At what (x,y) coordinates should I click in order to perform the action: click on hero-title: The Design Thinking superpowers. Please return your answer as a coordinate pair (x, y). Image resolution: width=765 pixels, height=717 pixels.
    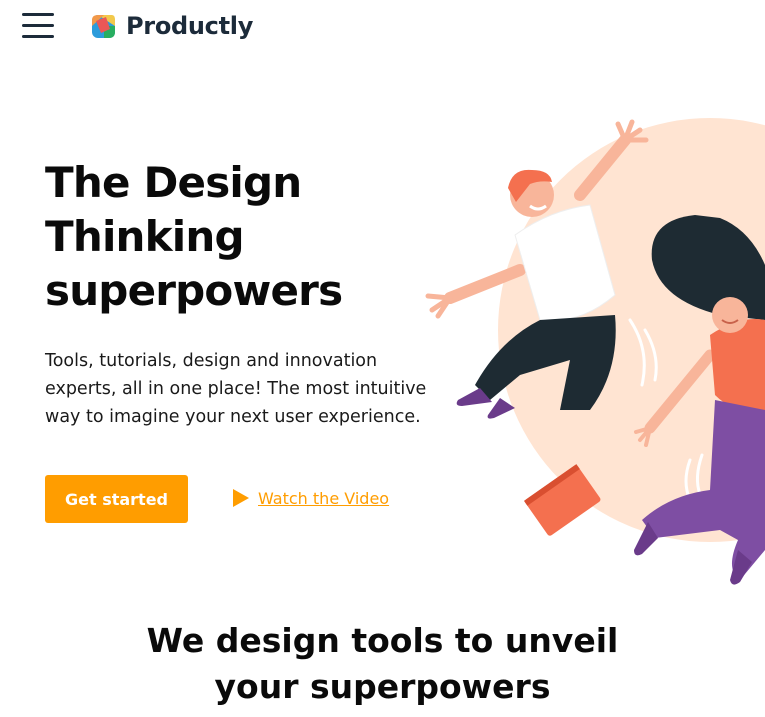
    Looking at the image, I should click on (235, 237).